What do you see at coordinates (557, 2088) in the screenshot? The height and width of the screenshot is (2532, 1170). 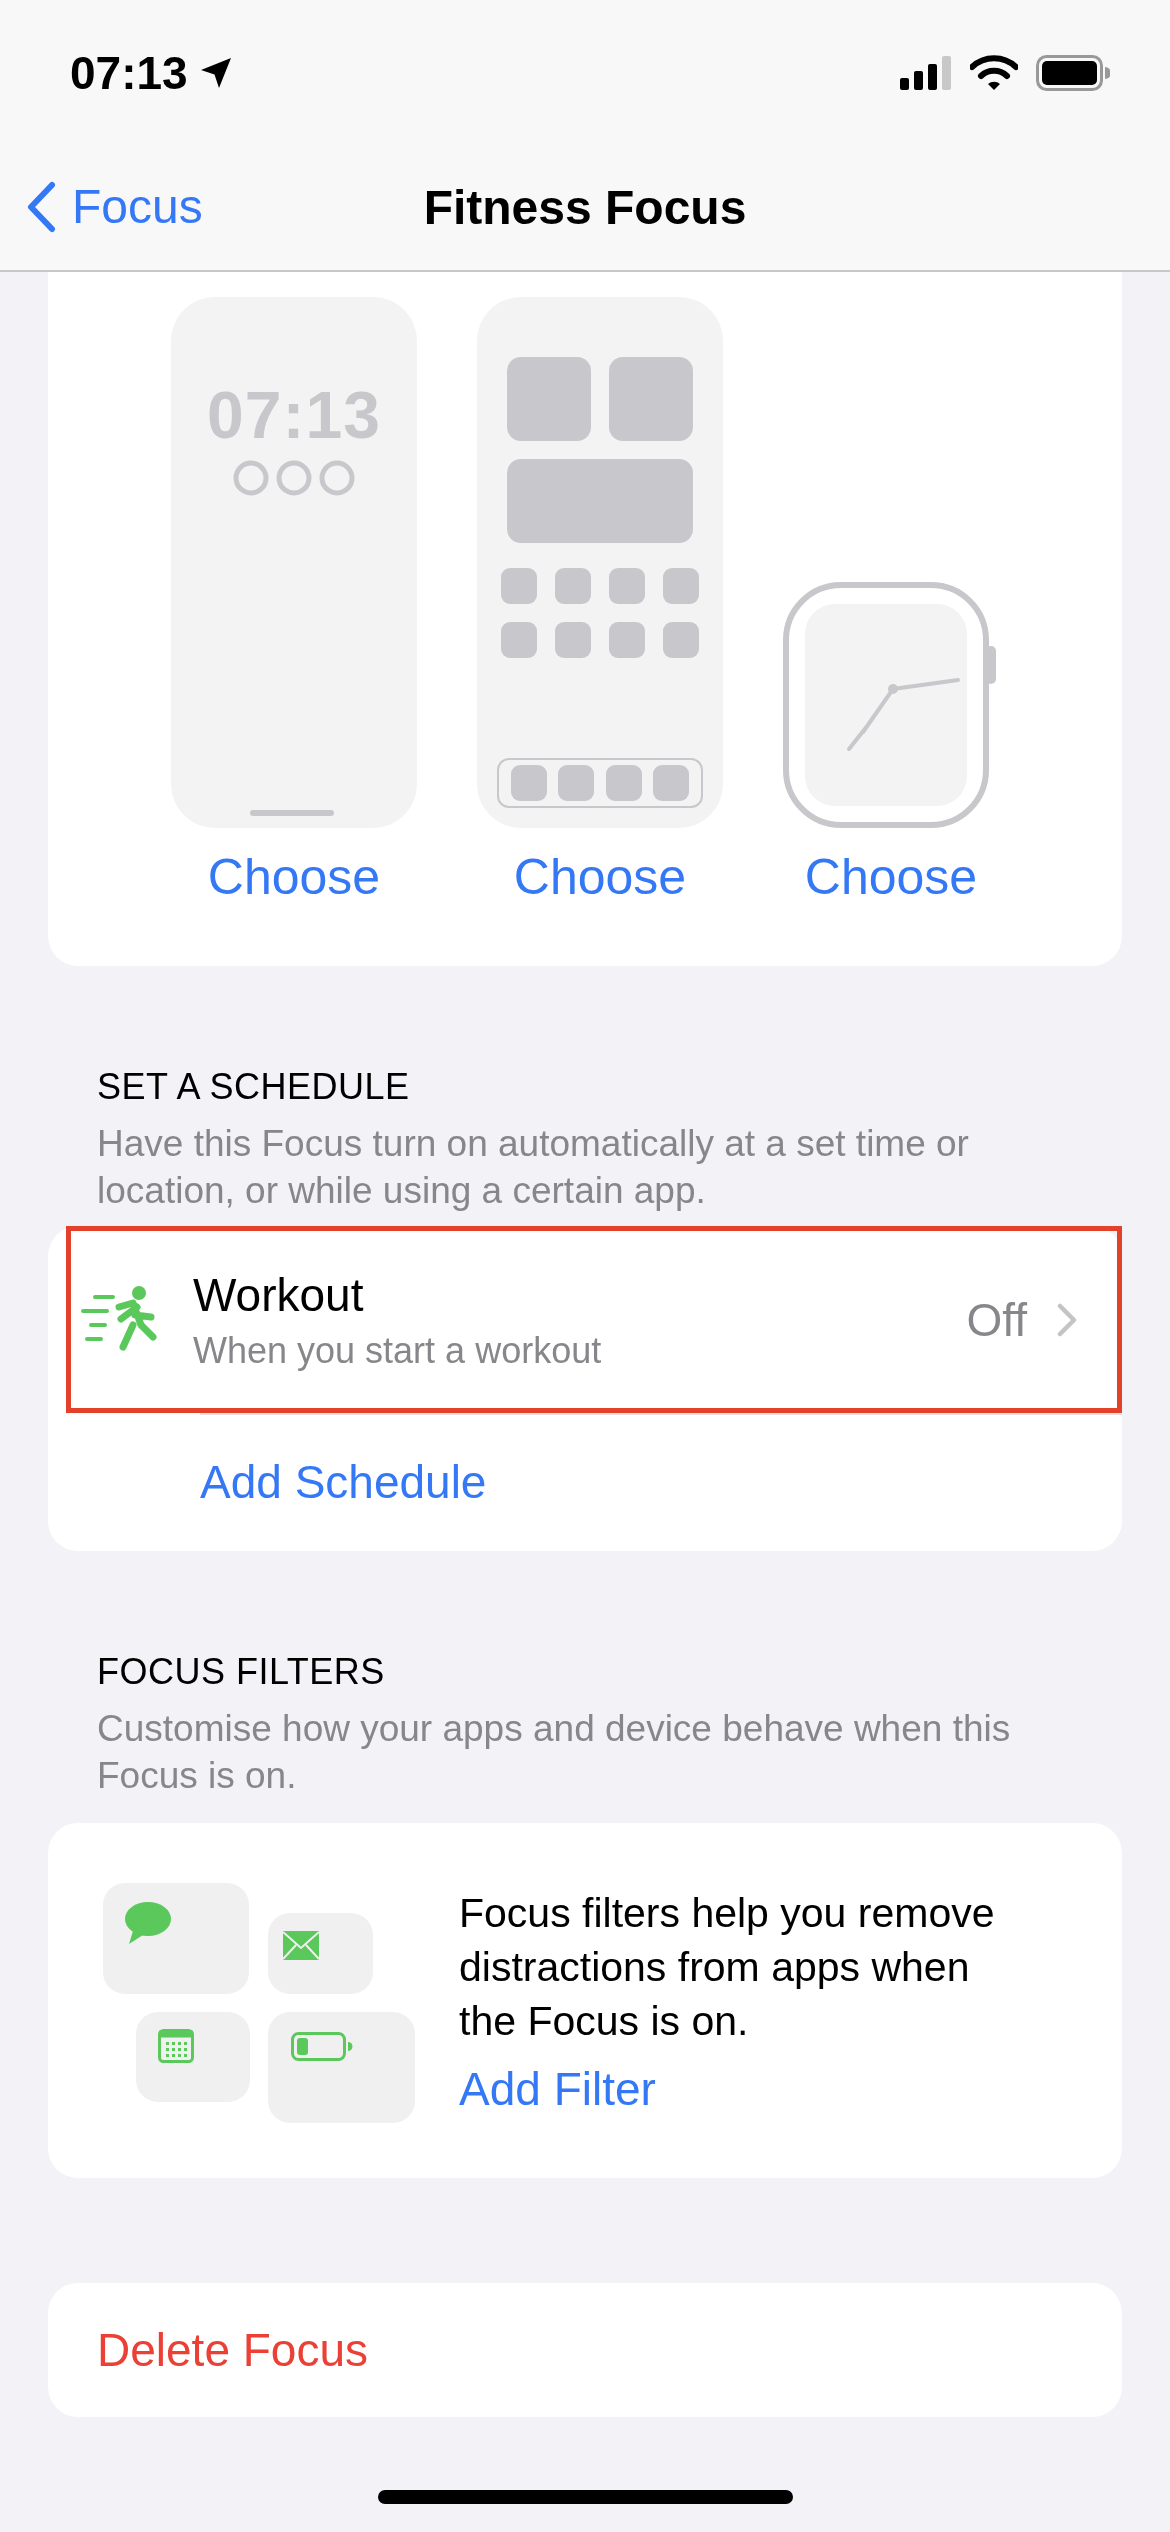 I see `add-filter-link: Add Filter` at bounding box center [557, 2088].